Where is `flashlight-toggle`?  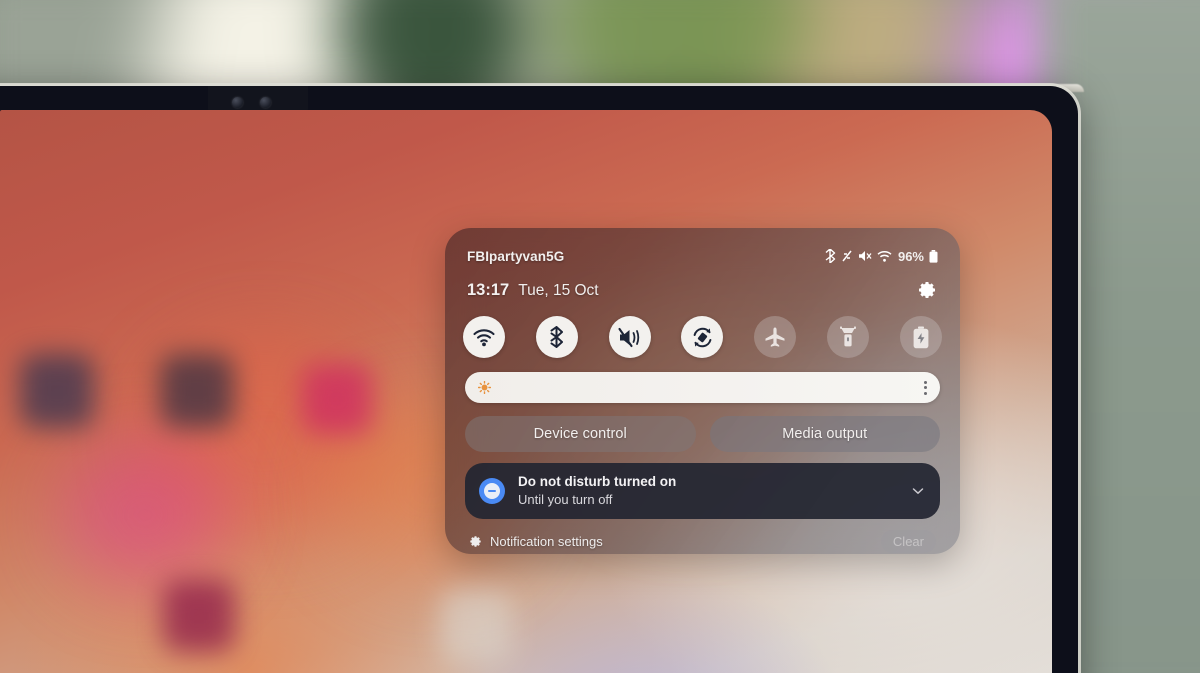 flashlight-toggle is located at coordinates (848, 337).